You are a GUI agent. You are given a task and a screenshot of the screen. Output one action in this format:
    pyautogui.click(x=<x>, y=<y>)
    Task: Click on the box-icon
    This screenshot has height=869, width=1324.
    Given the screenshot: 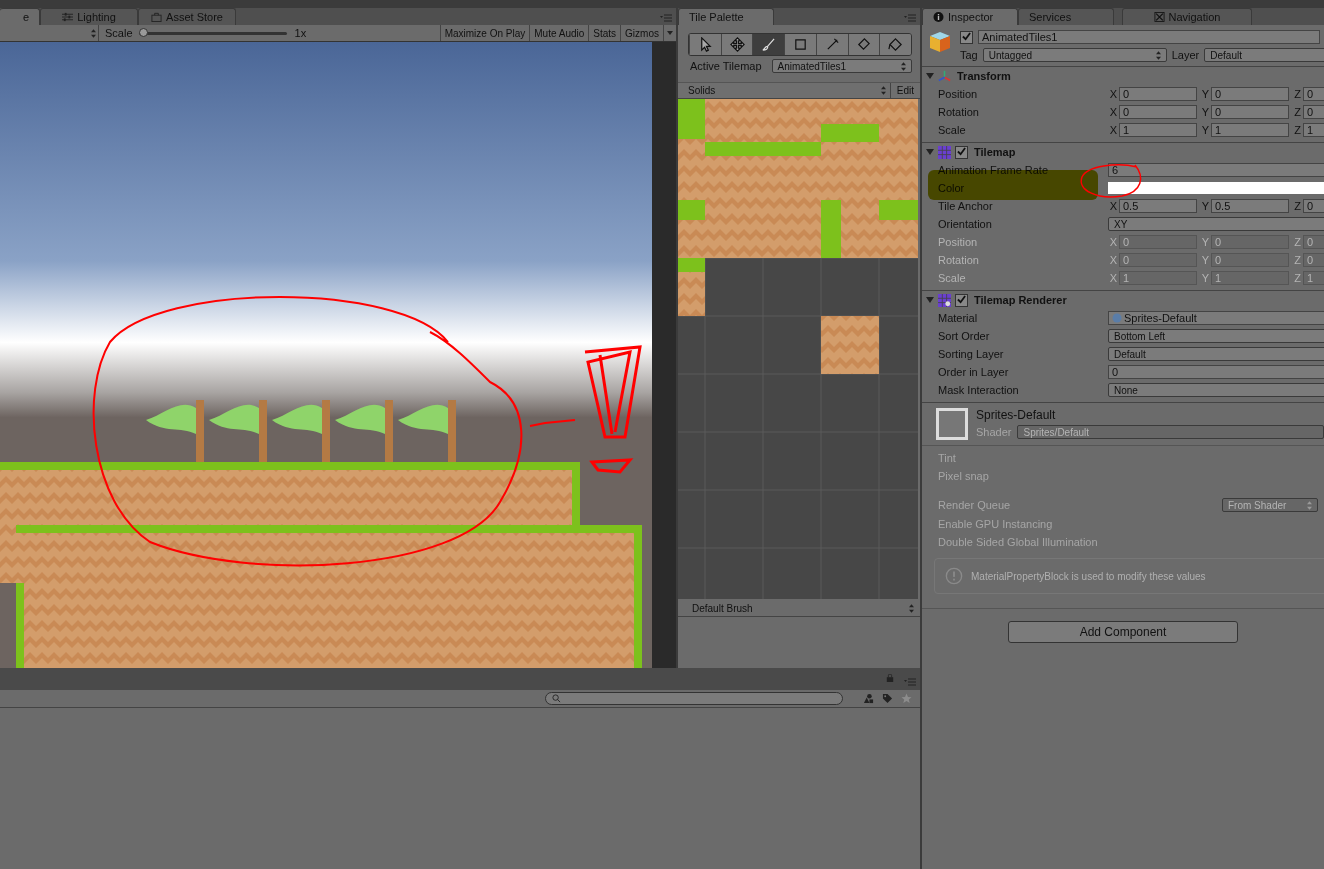 What is the action you would take?
    pyautogui.click(x=800, y=44)
    